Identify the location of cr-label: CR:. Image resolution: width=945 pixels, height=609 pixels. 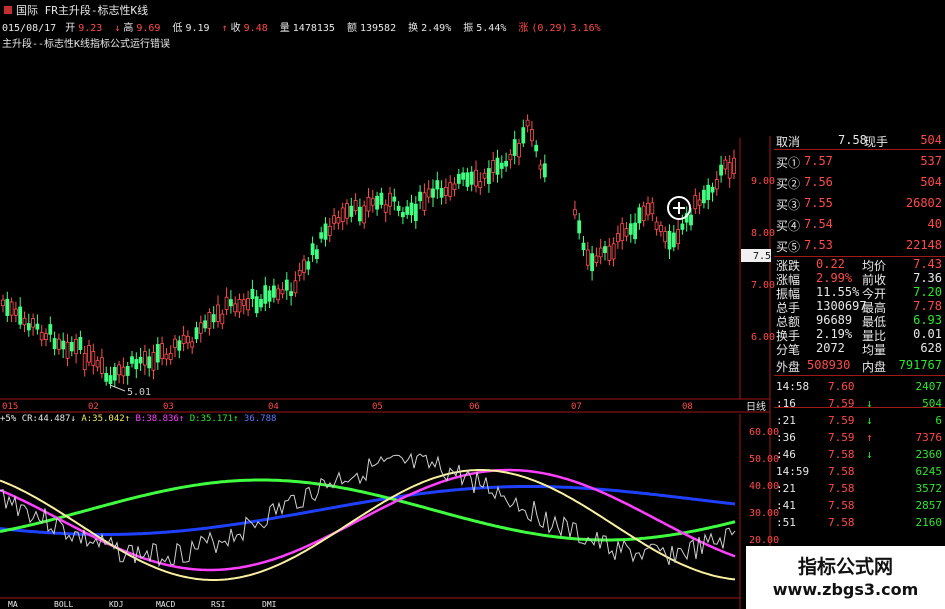
(29, 419).